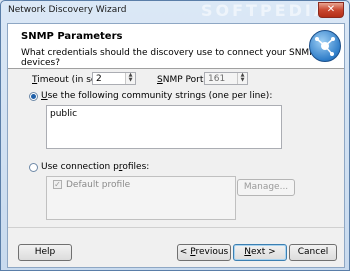  I want to click on help-button: Help, so click(45, 252).